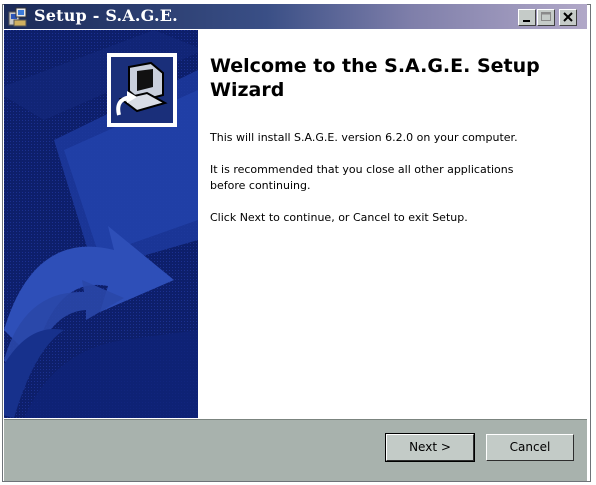 This screenshot has height=485, width=596. What do you see at coordinates (530, 447) in the screenshot?
I see `cancel-button: Cancel` at bounding box center [530, 447].